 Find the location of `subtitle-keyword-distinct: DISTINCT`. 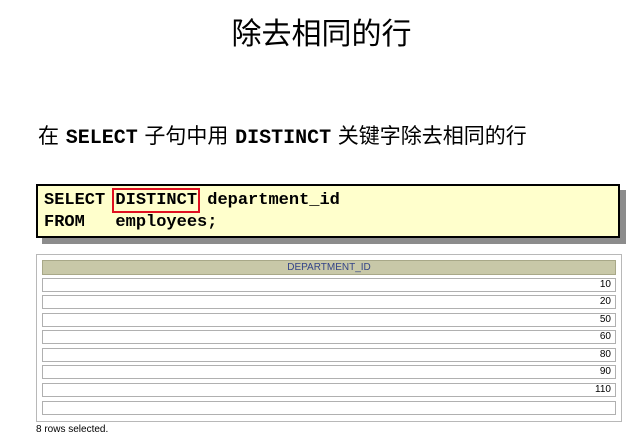

subtitle-keyword-distinct: DISTINCT is located at coordinates (283, 138).